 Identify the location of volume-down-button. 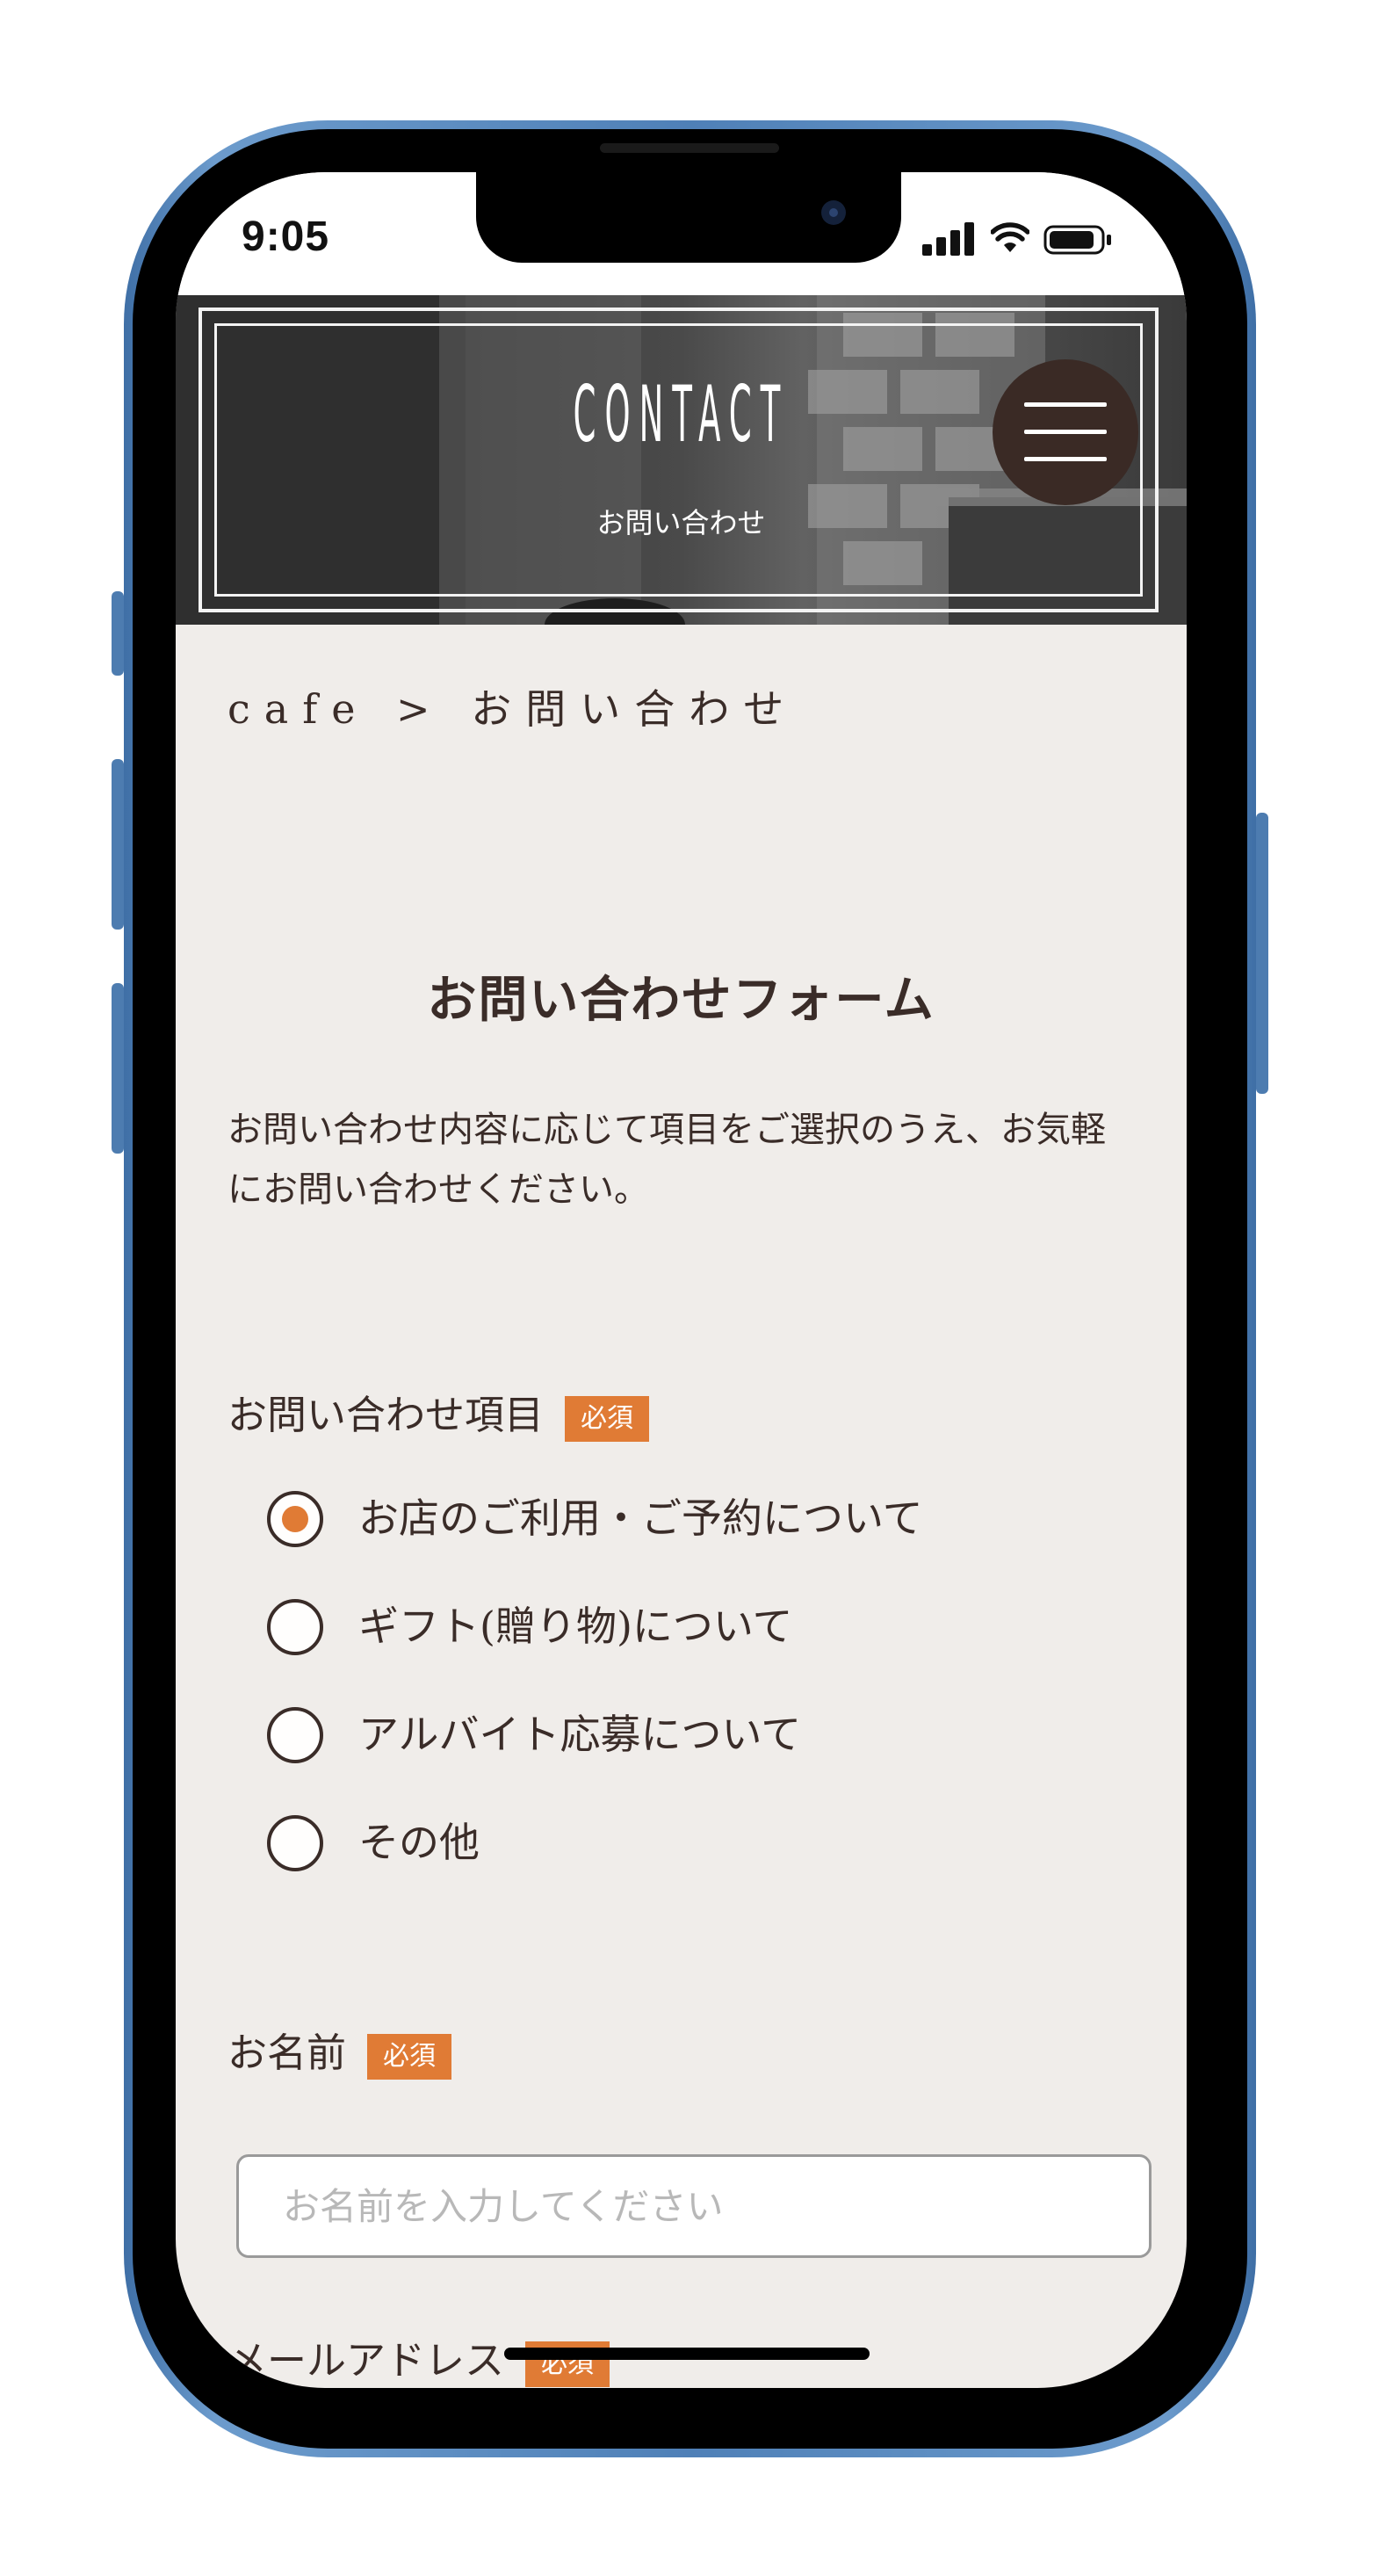
(118, 1068).